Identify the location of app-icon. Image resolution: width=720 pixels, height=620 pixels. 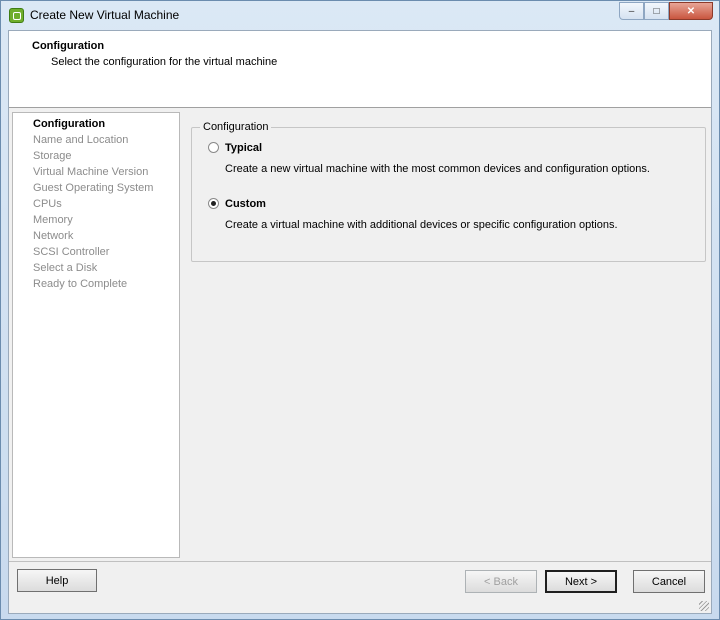
(16, 15).